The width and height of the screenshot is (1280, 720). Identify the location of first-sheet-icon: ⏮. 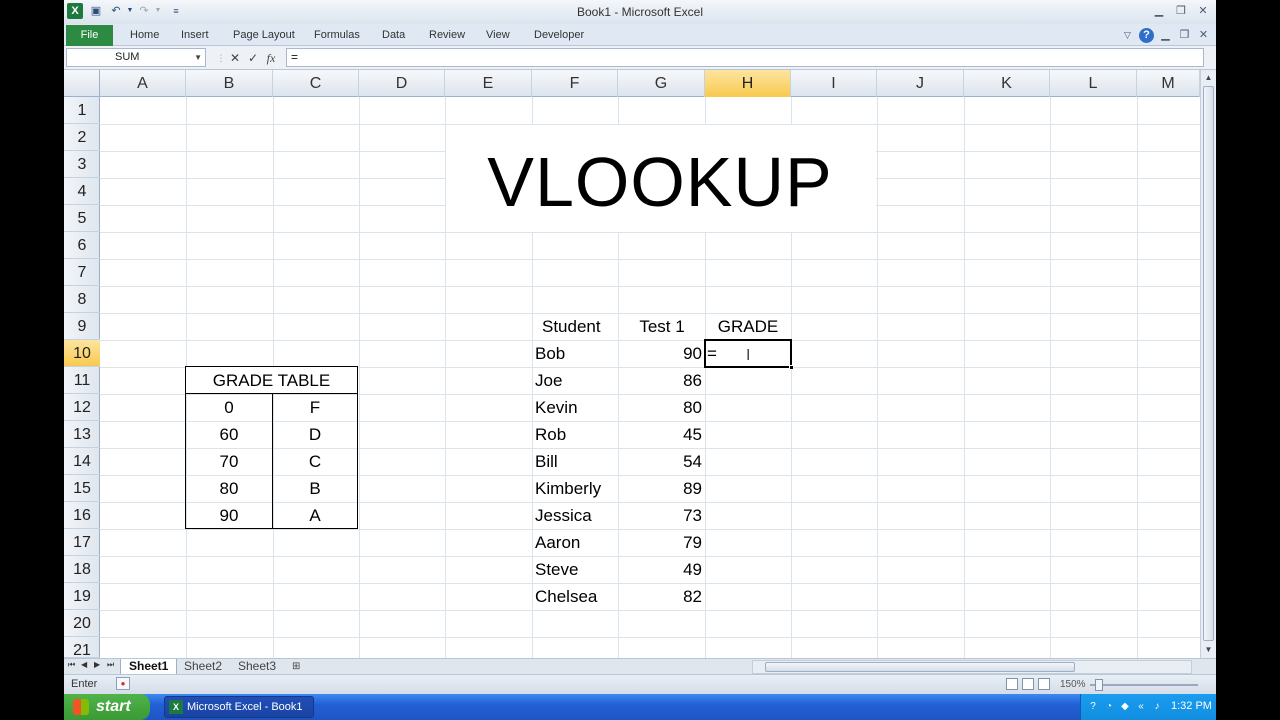
(71, 665).